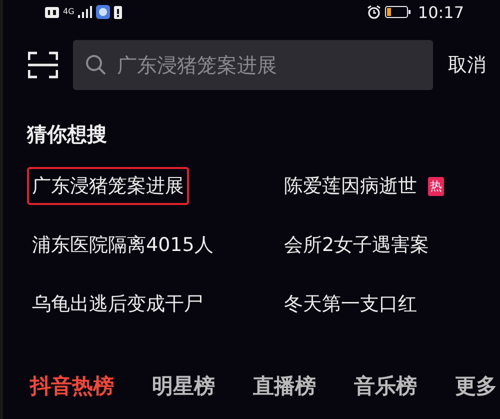  I want to click on signal-icon, so click(85, 12).